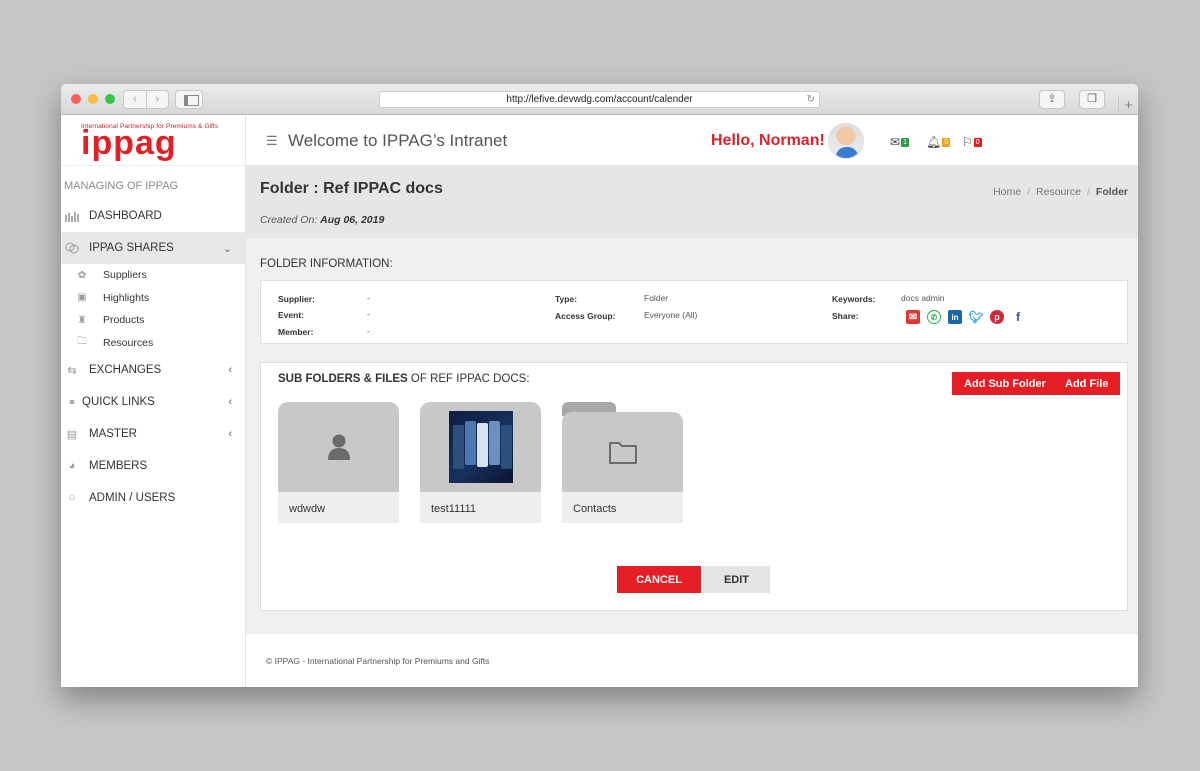  I want to click on sidebar-item-label: DASHBOARD, so click(125, 216).